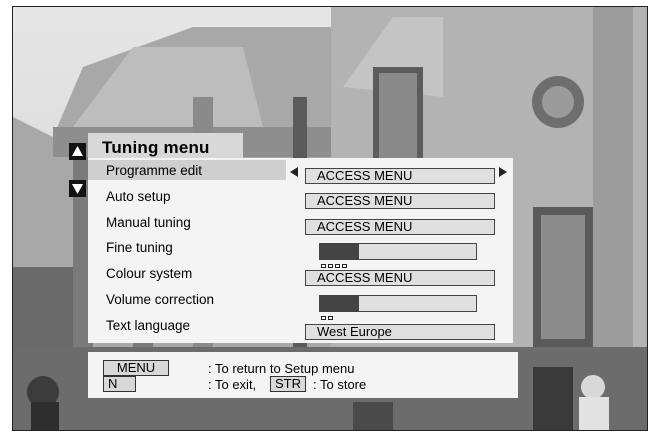 This screenshot has width=658, height=434. What do you see at coordinates (340, 384) in the screenshot?
I see `store-description: : To store` at bounding box center [340, 384].